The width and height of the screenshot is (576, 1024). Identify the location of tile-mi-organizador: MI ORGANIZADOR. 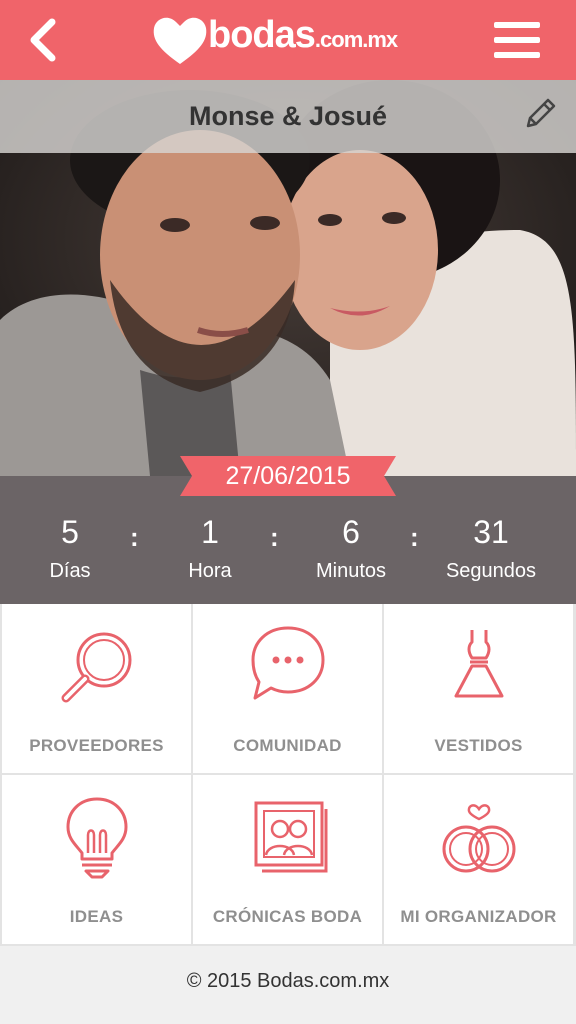
(478, 859).